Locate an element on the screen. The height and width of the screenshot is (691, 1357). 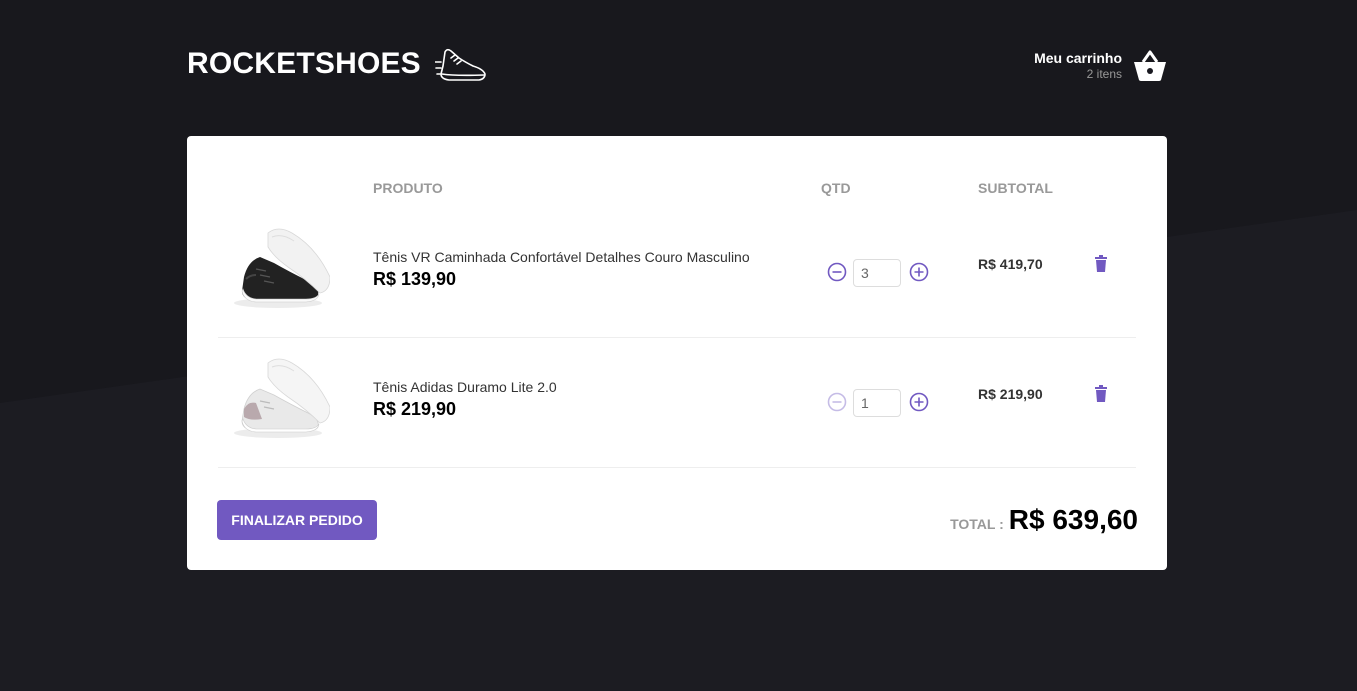
total-label: TOTAL : is located at coordinates (977, 524).